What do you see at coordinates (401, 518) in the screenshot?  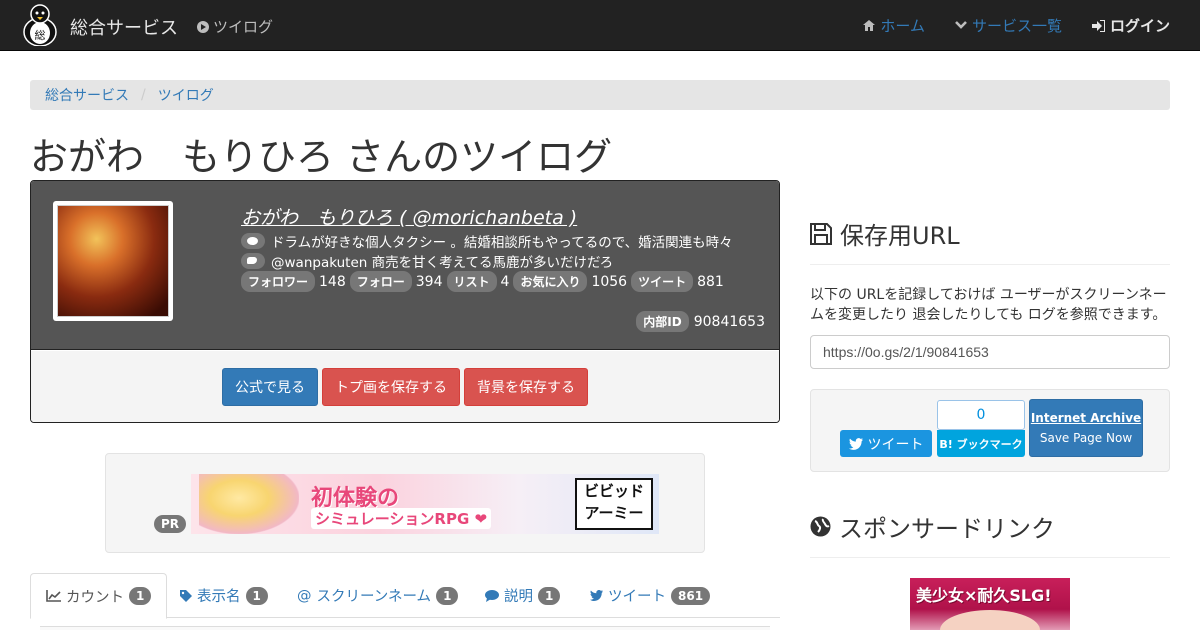 I see `ad-banner-line2: シミュレーションRPG ❤` at bounding box center [401, 518].